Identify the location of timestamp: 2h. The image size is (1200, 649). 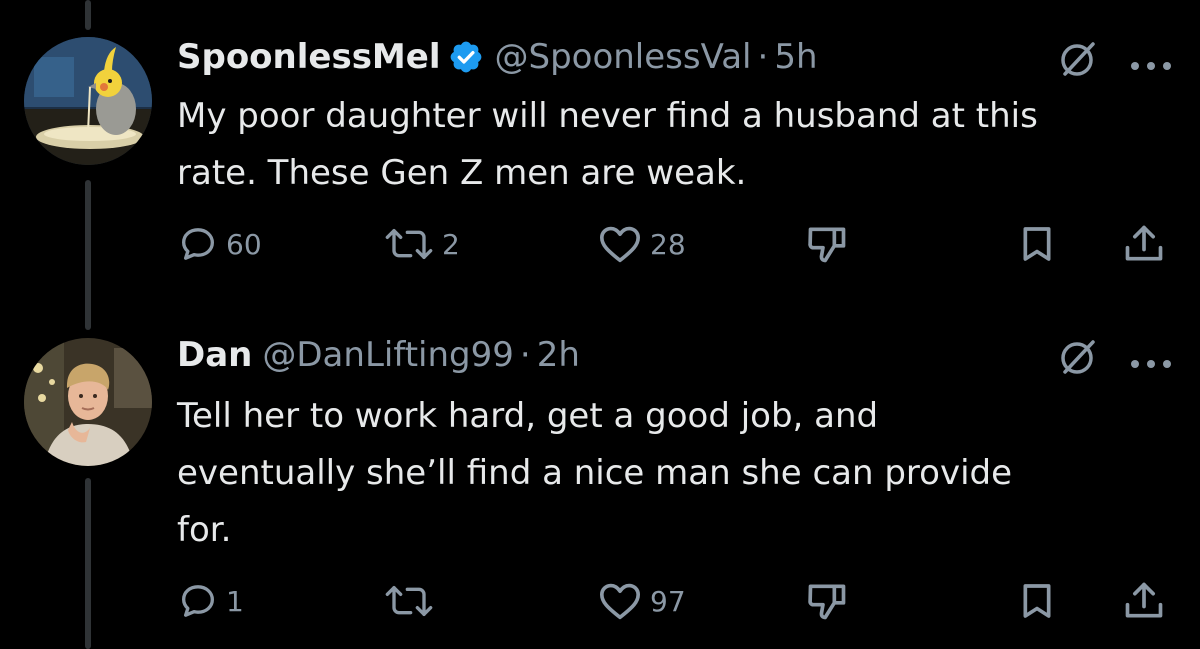
(558, 355).